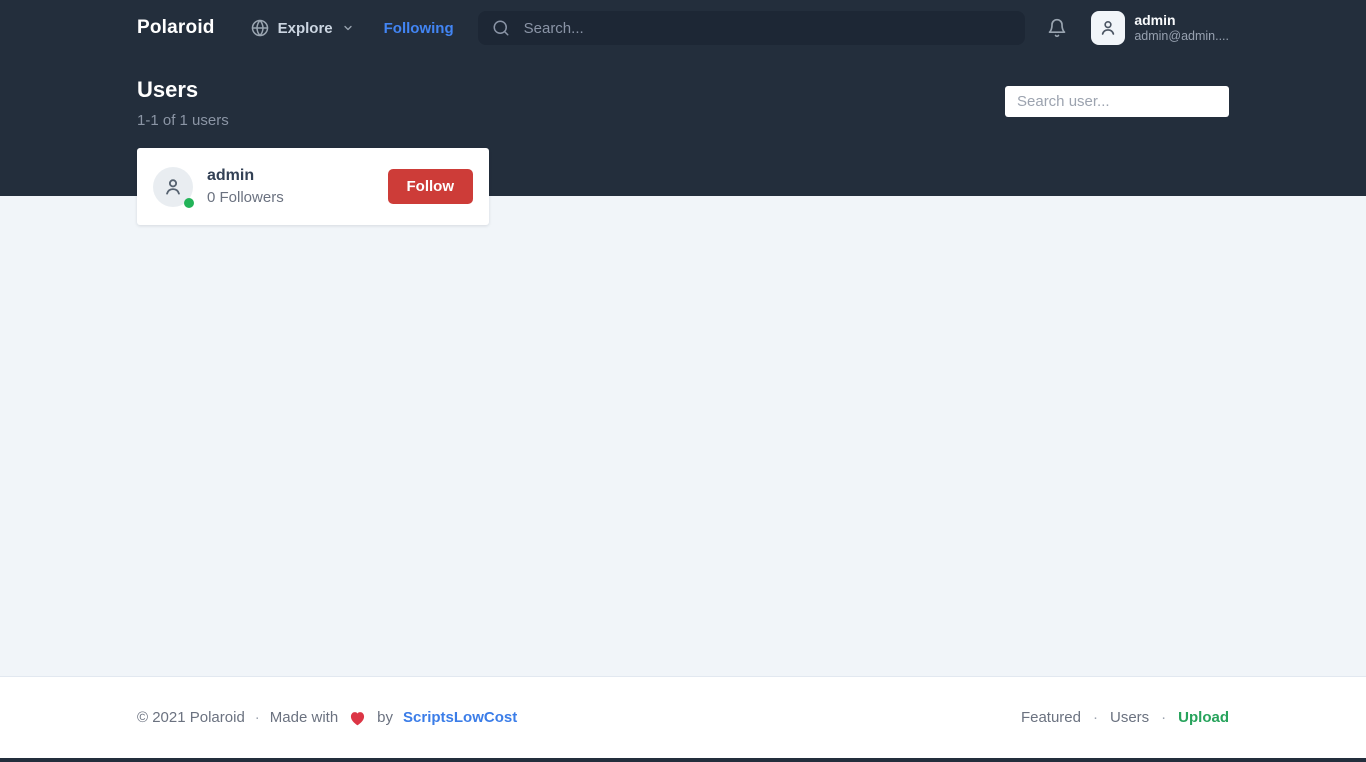 The width and height of the screenshot is (1366, 762). Describe the element at coordinates (1051, 717) in the screenshot. I see `footer-link-featured: Featured` at that location.